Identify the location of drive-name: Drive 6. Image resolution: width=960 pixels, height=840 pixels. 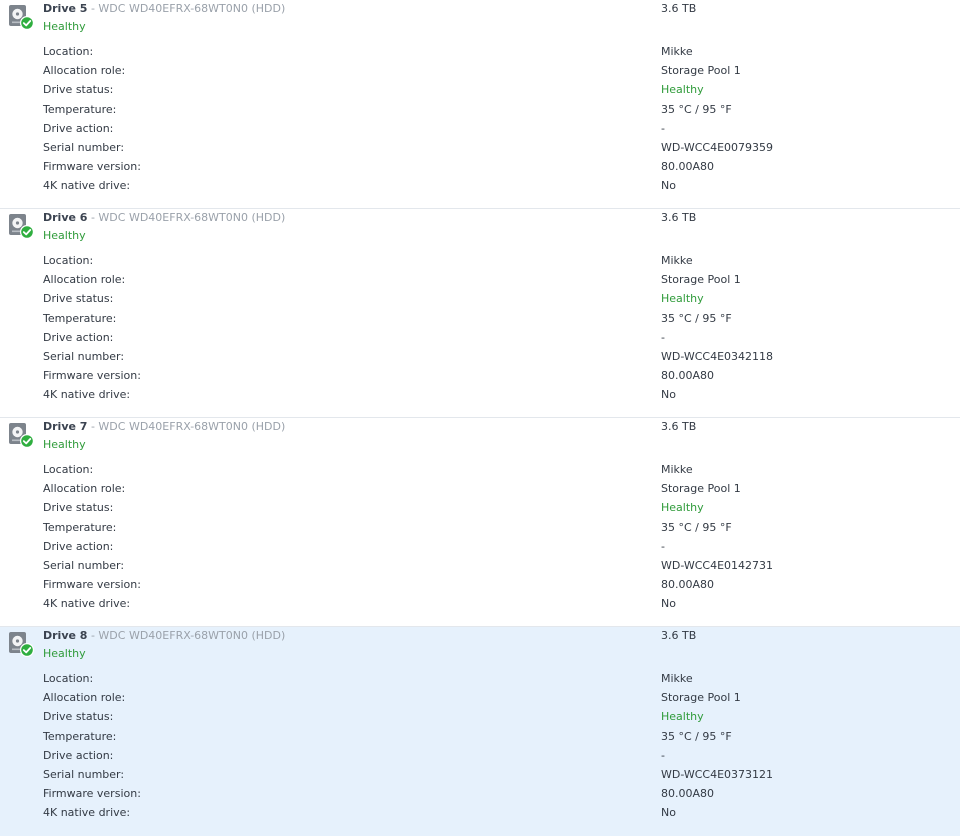
(65, 217).